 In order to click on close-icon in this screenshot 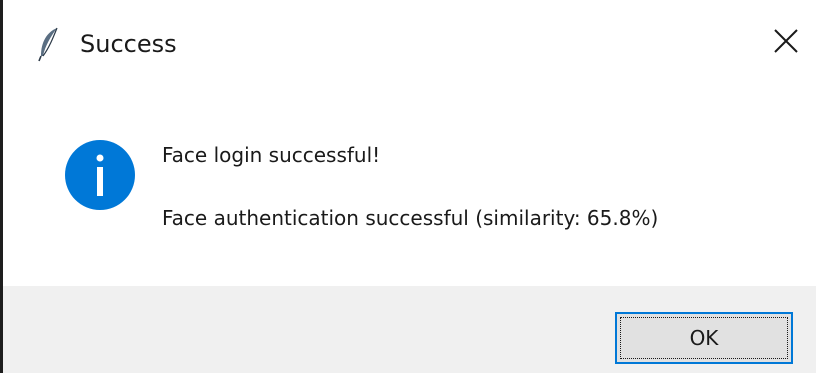, I will do `click(786, 43)`.